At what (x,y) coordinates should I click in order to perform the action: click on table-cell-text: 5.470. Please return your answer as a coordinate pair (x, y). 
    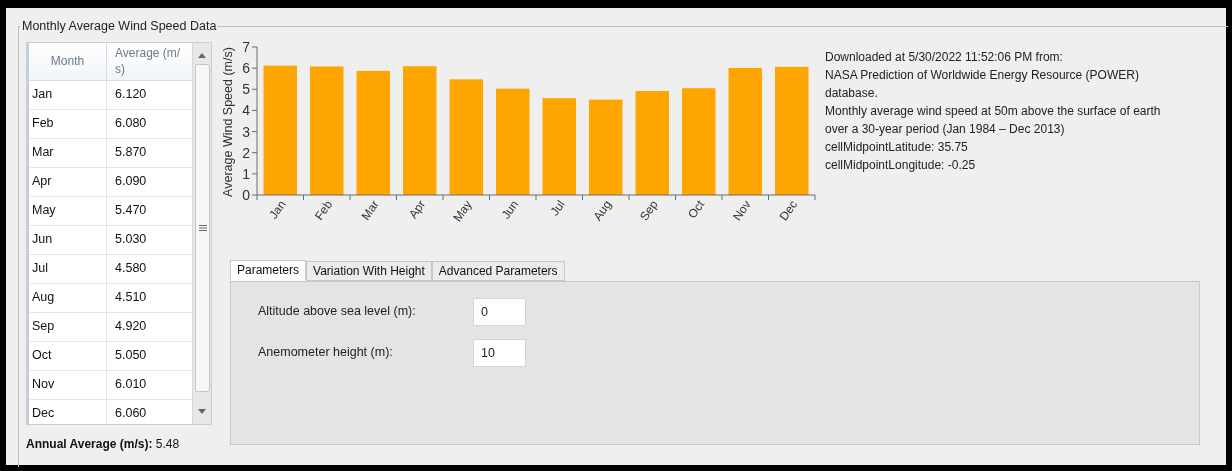
    Looking at the image, I should click on (131, 211).